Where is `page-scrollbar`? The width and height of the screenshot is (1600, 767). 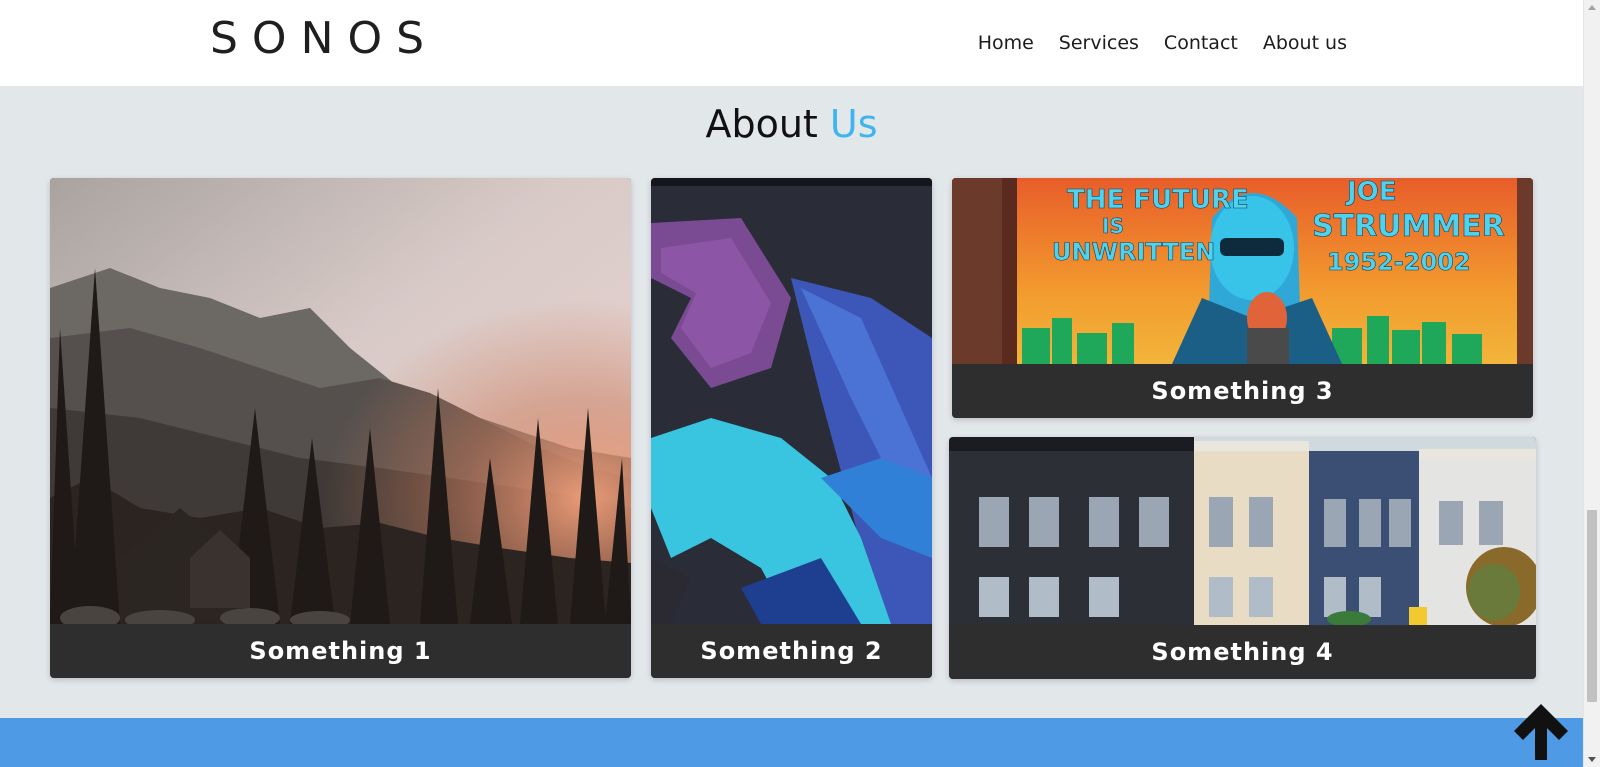 page-scrollbar is located at coordinates (1591, 383).